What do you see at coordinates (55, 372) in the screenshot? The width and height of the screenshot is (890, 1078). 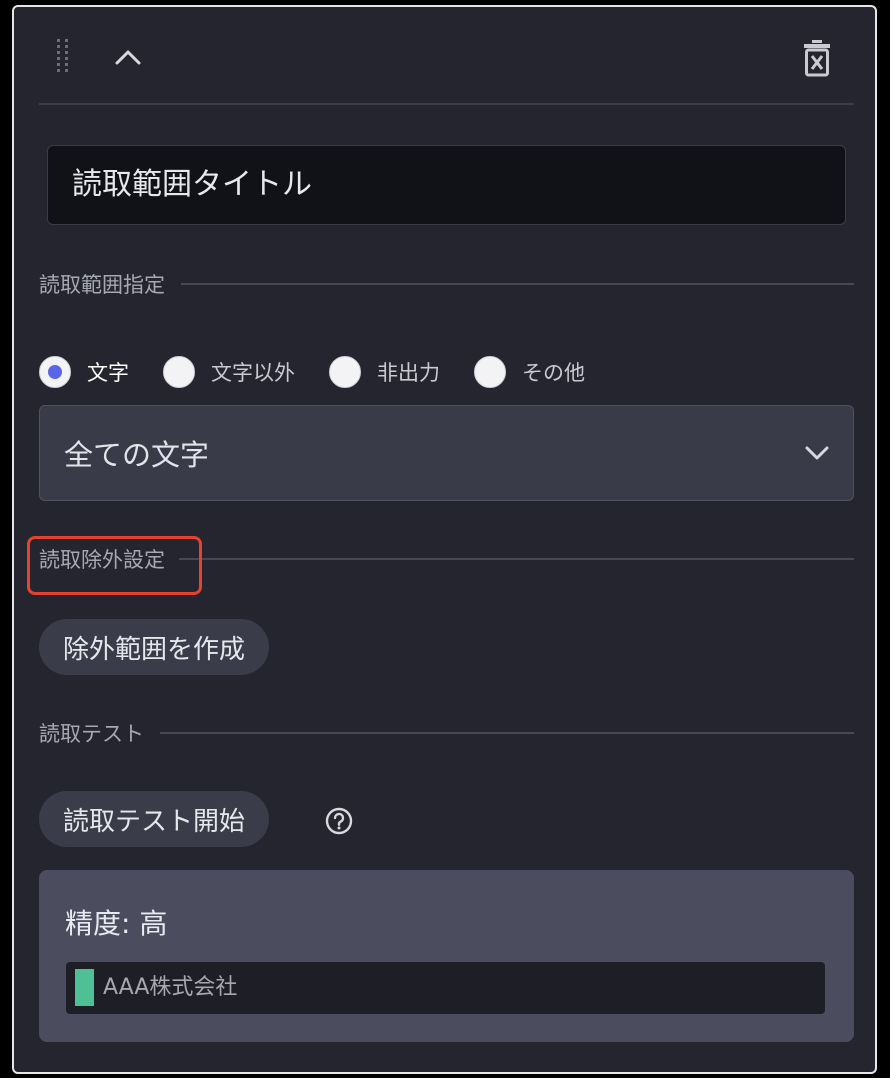 I see `radio-selected-icon` at bounding box center [55, 372].